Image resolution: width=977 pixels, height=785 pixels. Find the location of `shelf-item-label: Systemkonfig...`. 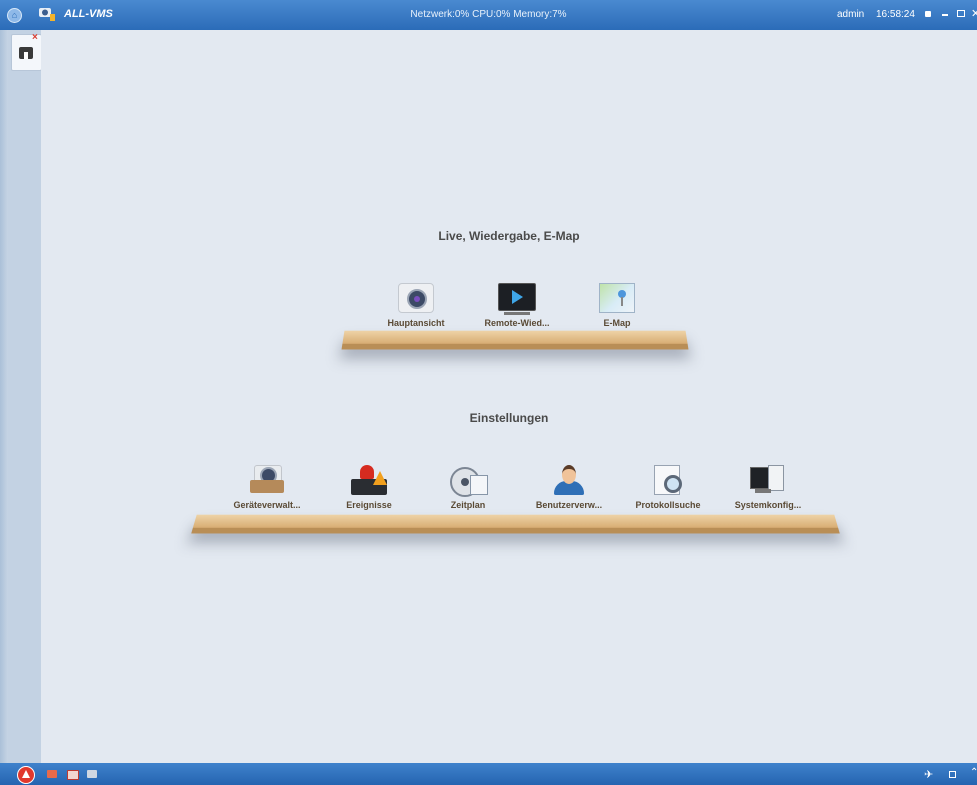

shelf-item-label: Systemkonfig... is located at coordinates (768, 505).